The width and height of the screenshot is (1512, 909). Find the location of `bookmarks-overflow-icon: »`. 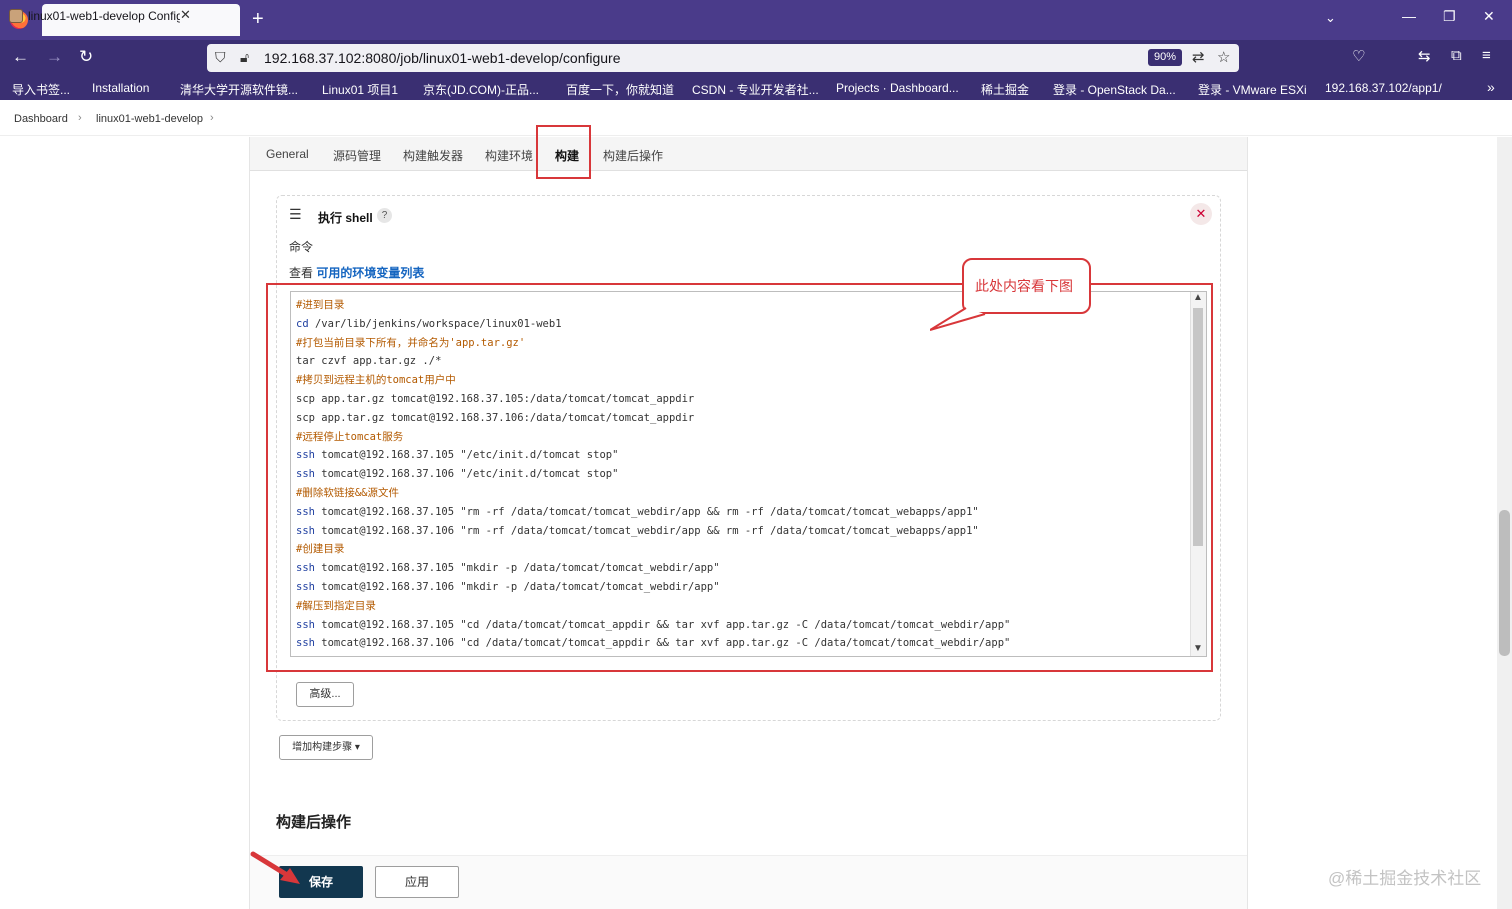

bookmarks-overflow-icon: » is located at coordinates (1491, 87).